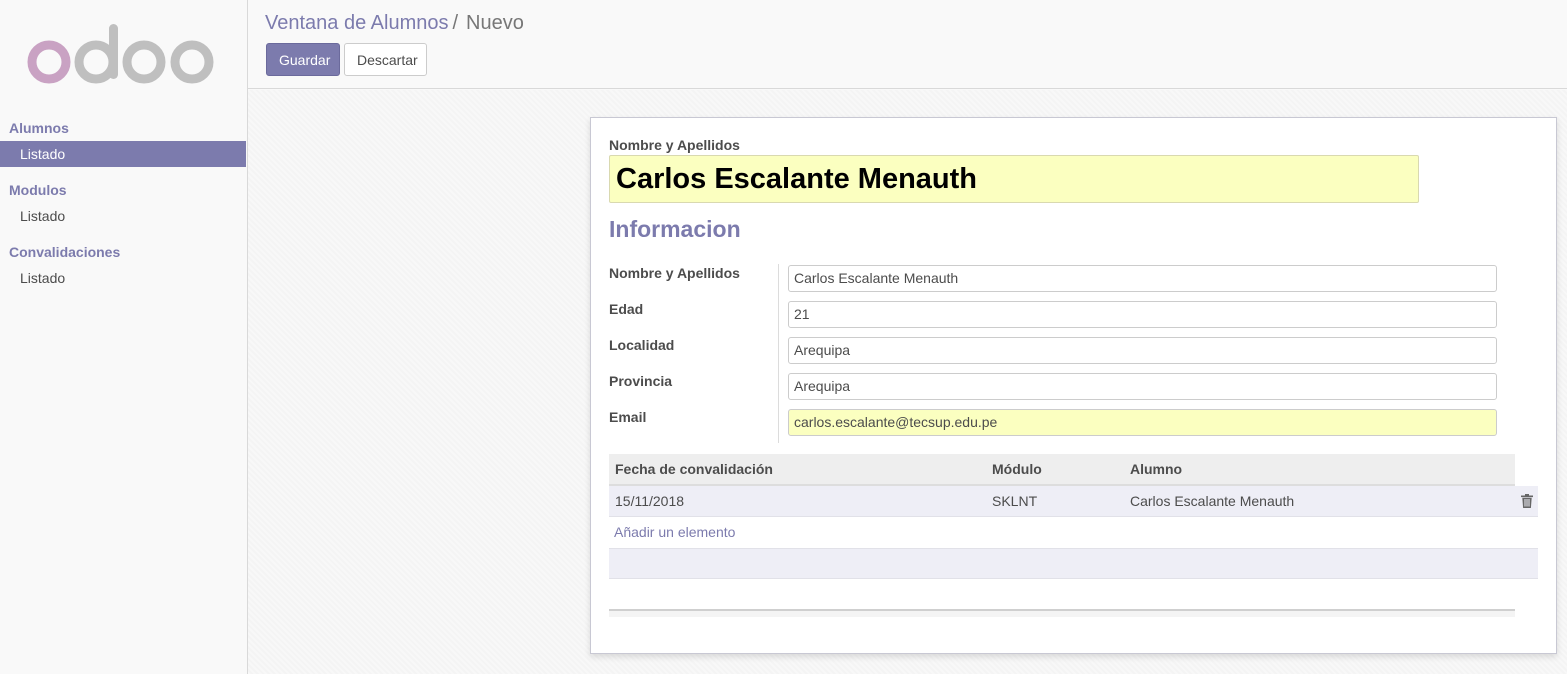  I want to click on add-line-link: Añadir un elemento, so click(672, 532).